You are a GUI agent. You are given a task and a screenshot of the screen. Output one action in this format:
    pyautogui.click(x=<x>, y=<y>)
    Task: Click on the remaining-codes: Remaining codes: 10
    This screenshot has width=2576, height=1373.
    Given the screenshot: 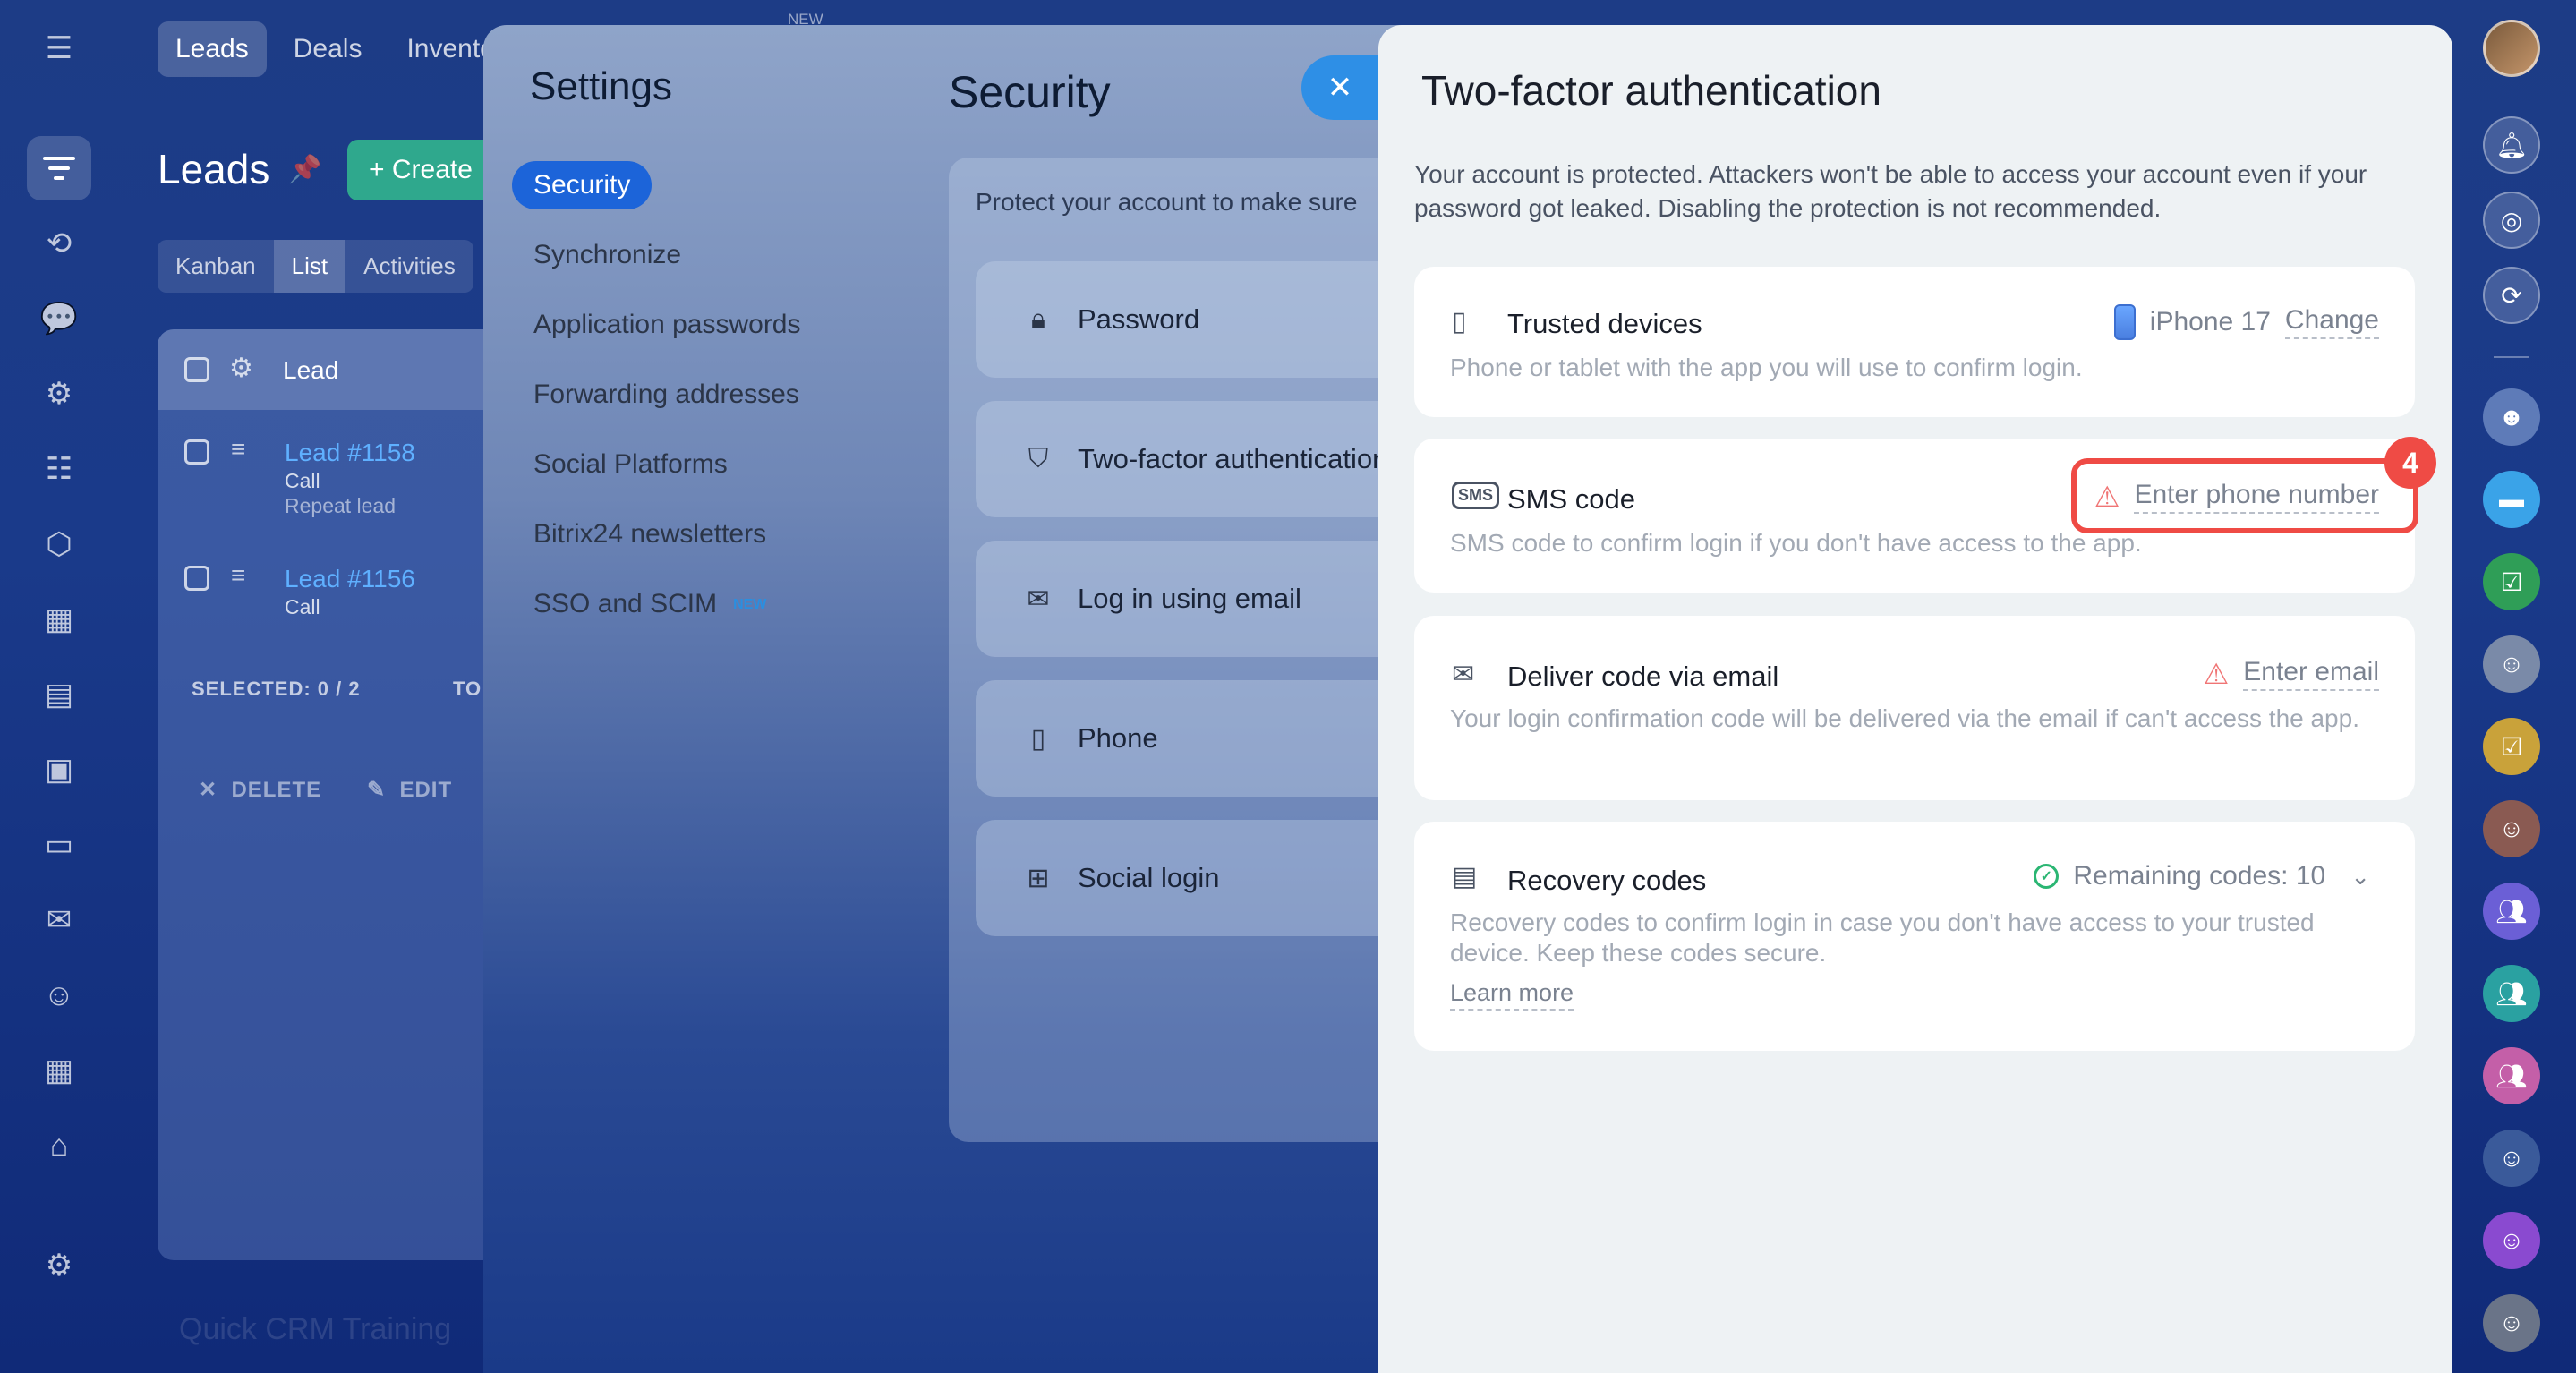 What is the action you would take?
    pyautogui.click(x=2199, y=876)
    